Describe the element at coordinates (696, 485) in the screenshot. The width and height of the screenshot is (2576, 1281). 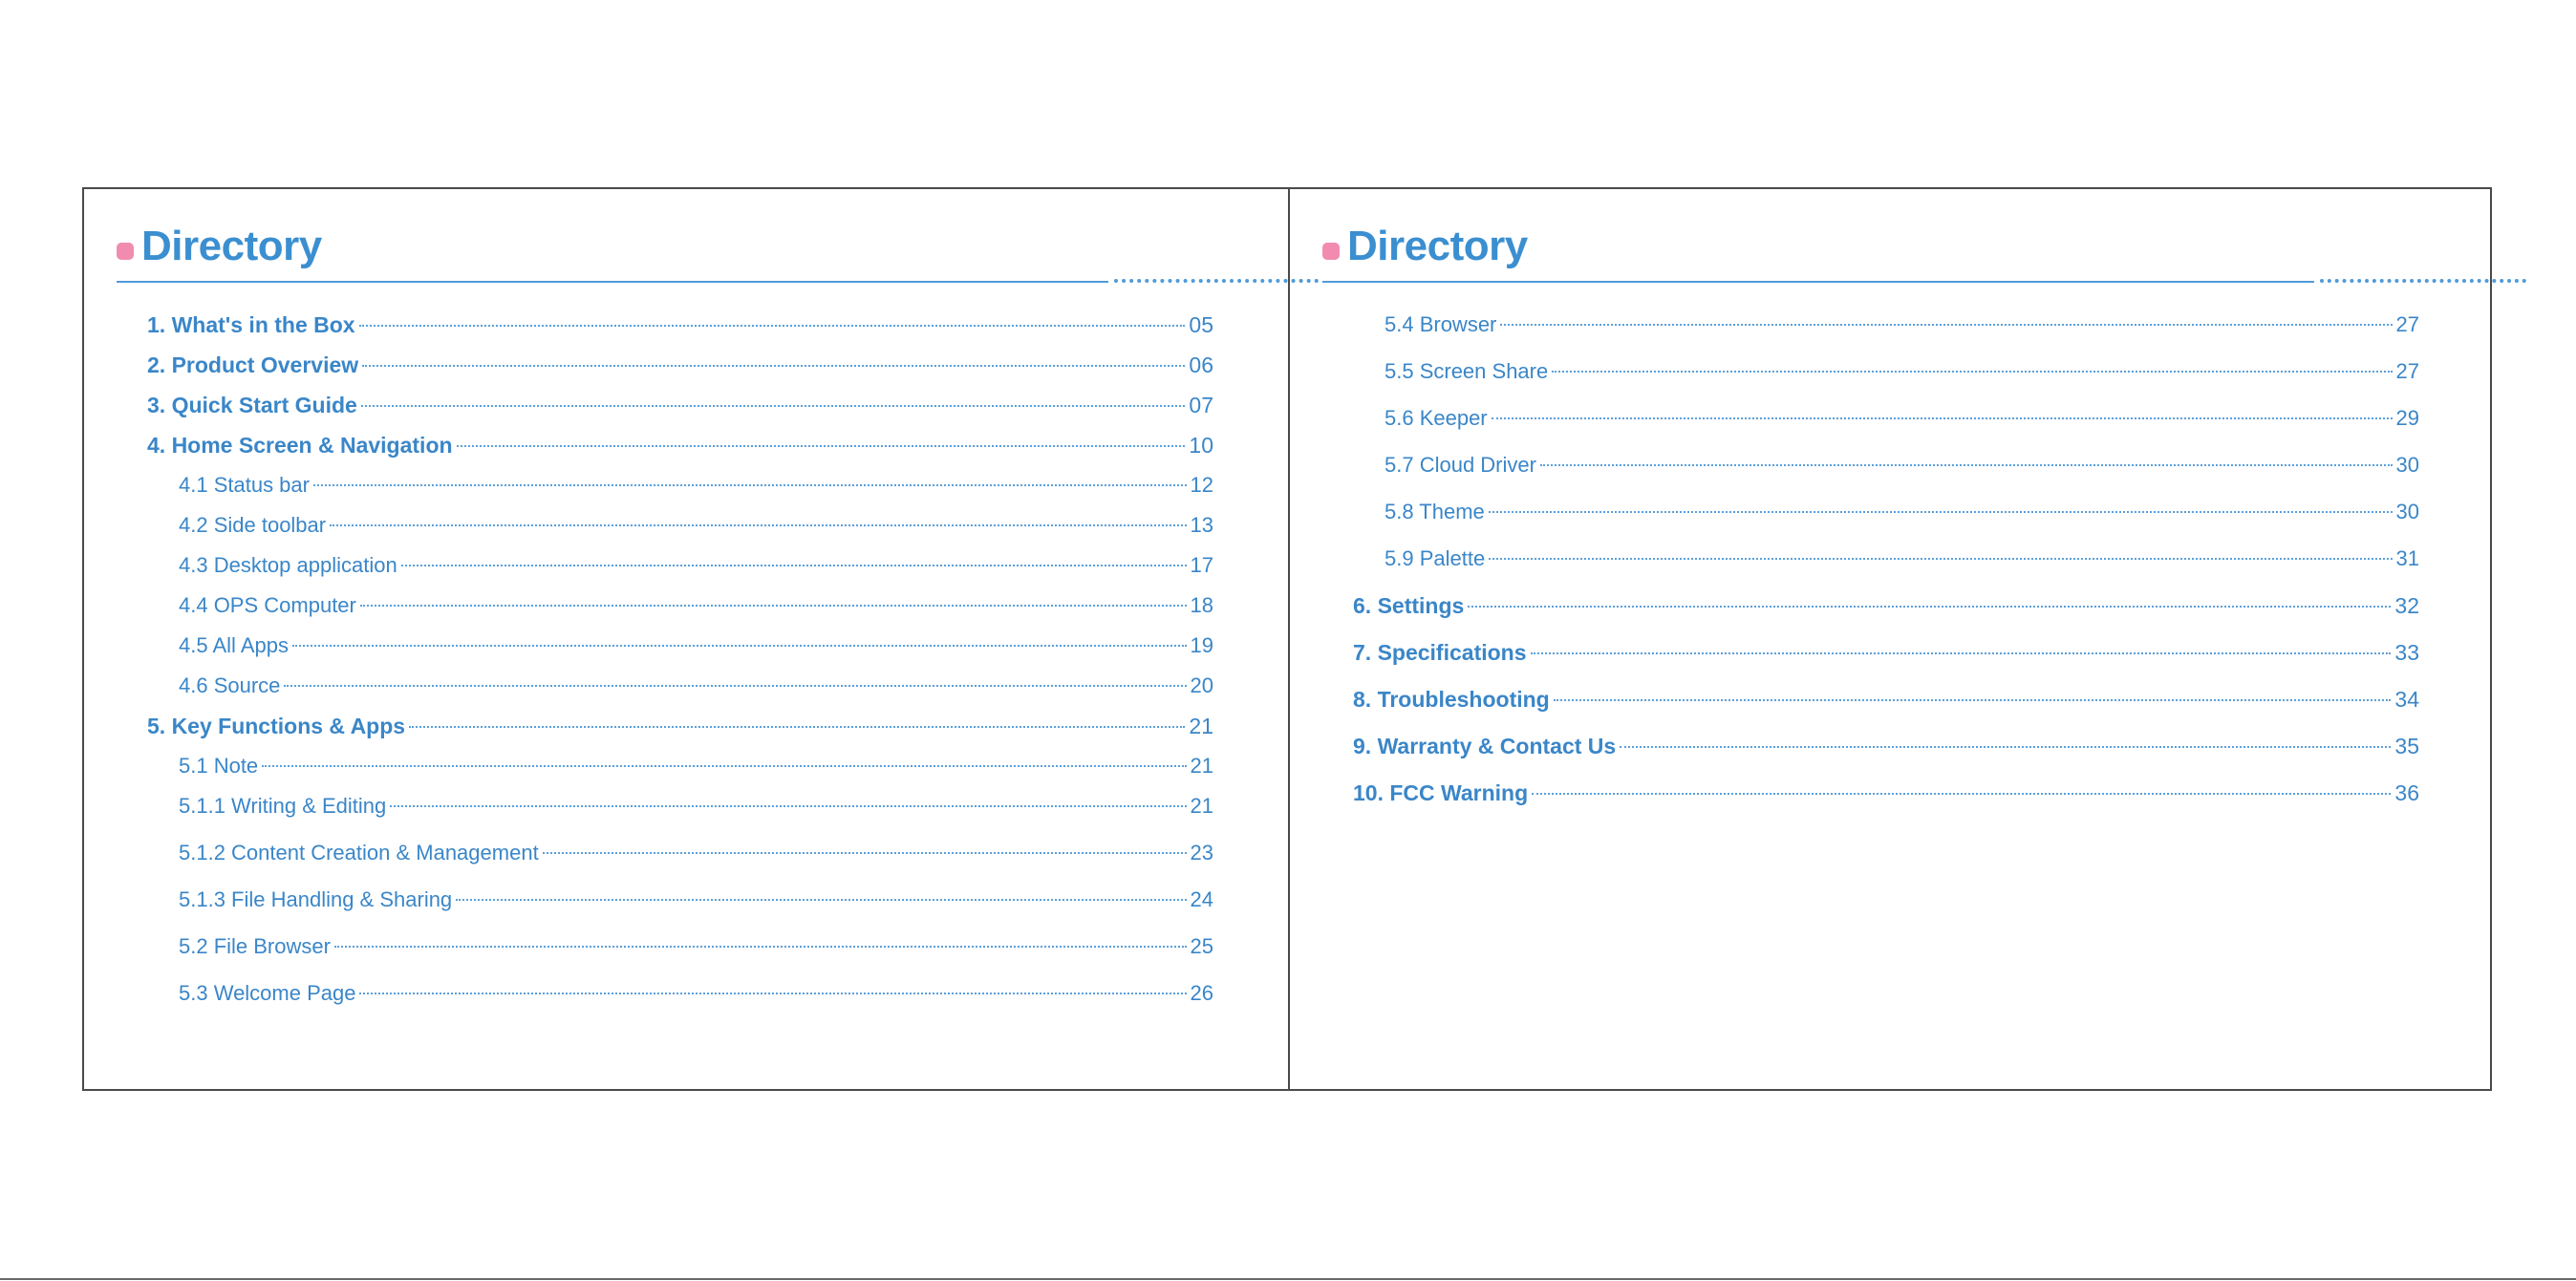
I see `toc-entry: 4.1 Status bar 12` at that location.